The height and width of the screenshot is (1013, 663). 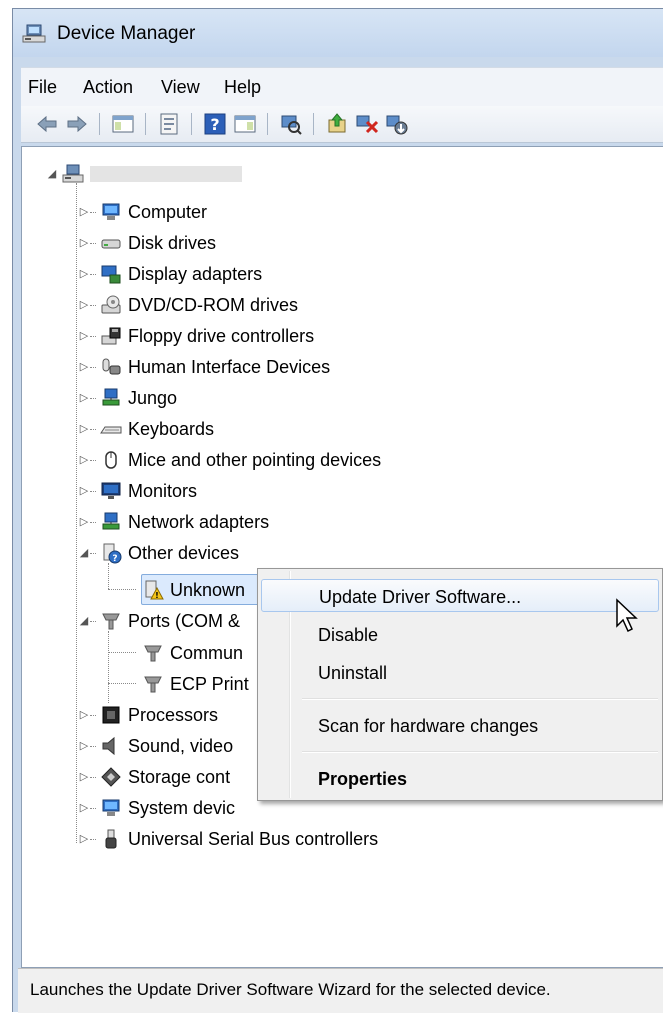 I want to click on category-label: Disk drives, so click(x=172, y=242).